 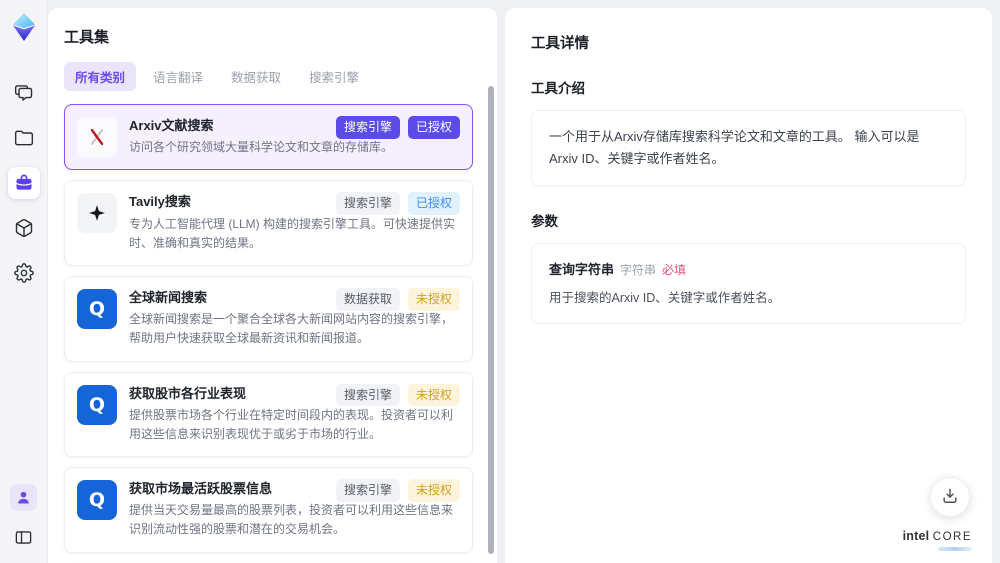 I want to click on category-tab-3: 搜索引擎, so click(x=334, y=76).